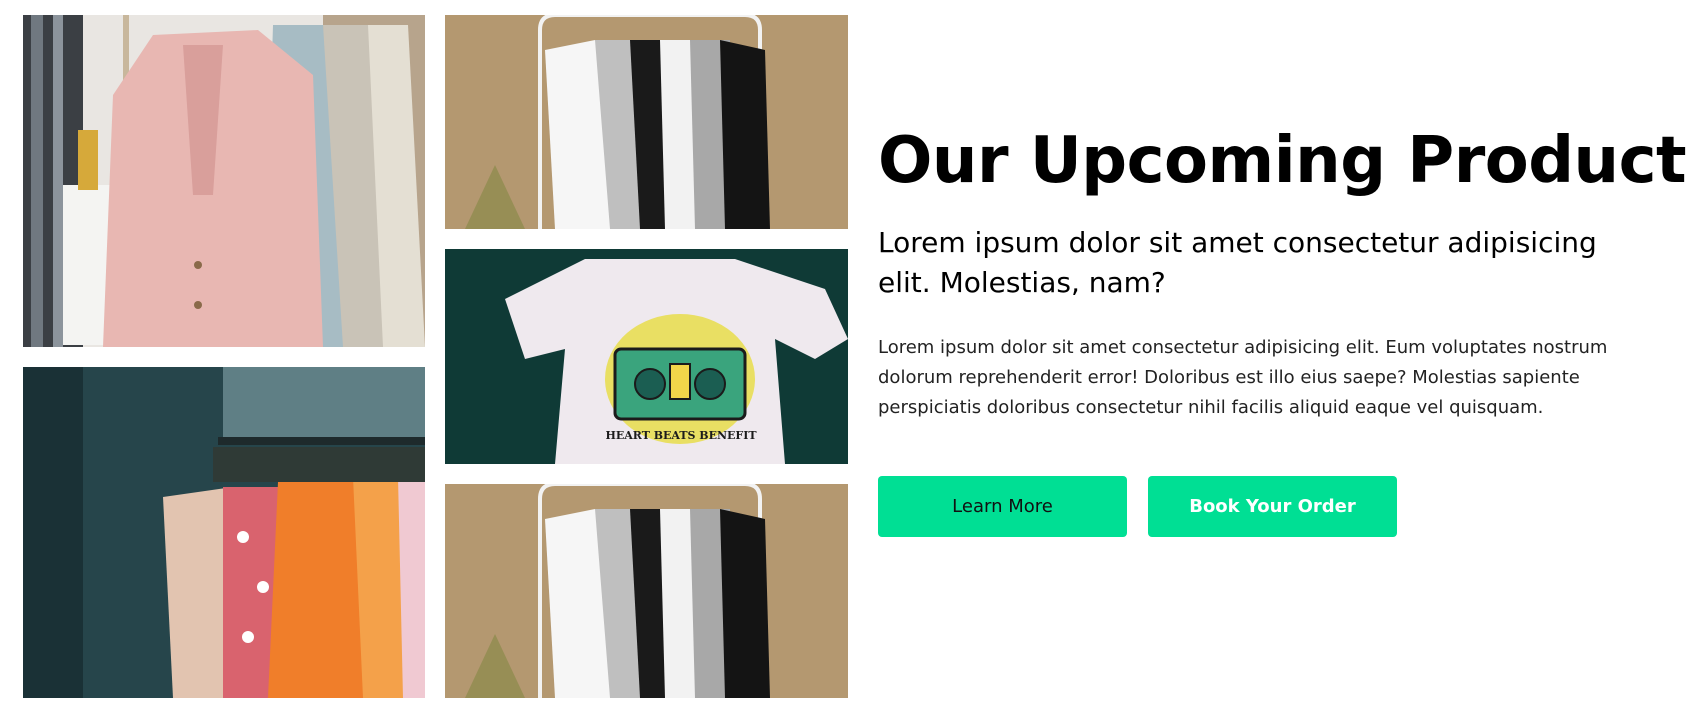 The height and width of the screenshot is (718, 1707). Describe the element at coordinates (224, 181) in the screenshot. I see `gallery-image-pink-blazer` at that location.